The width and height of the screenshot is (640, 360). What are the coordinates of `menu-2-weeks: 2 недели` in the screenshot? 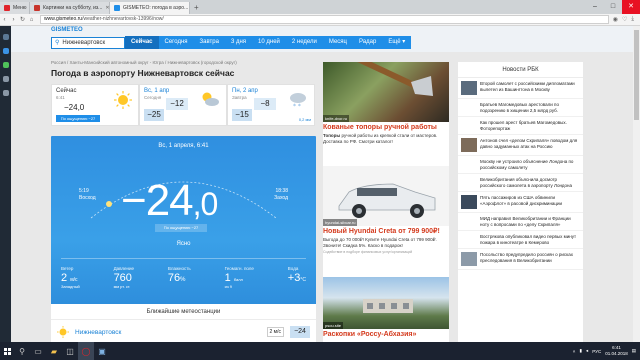 It's located at (304, 42).